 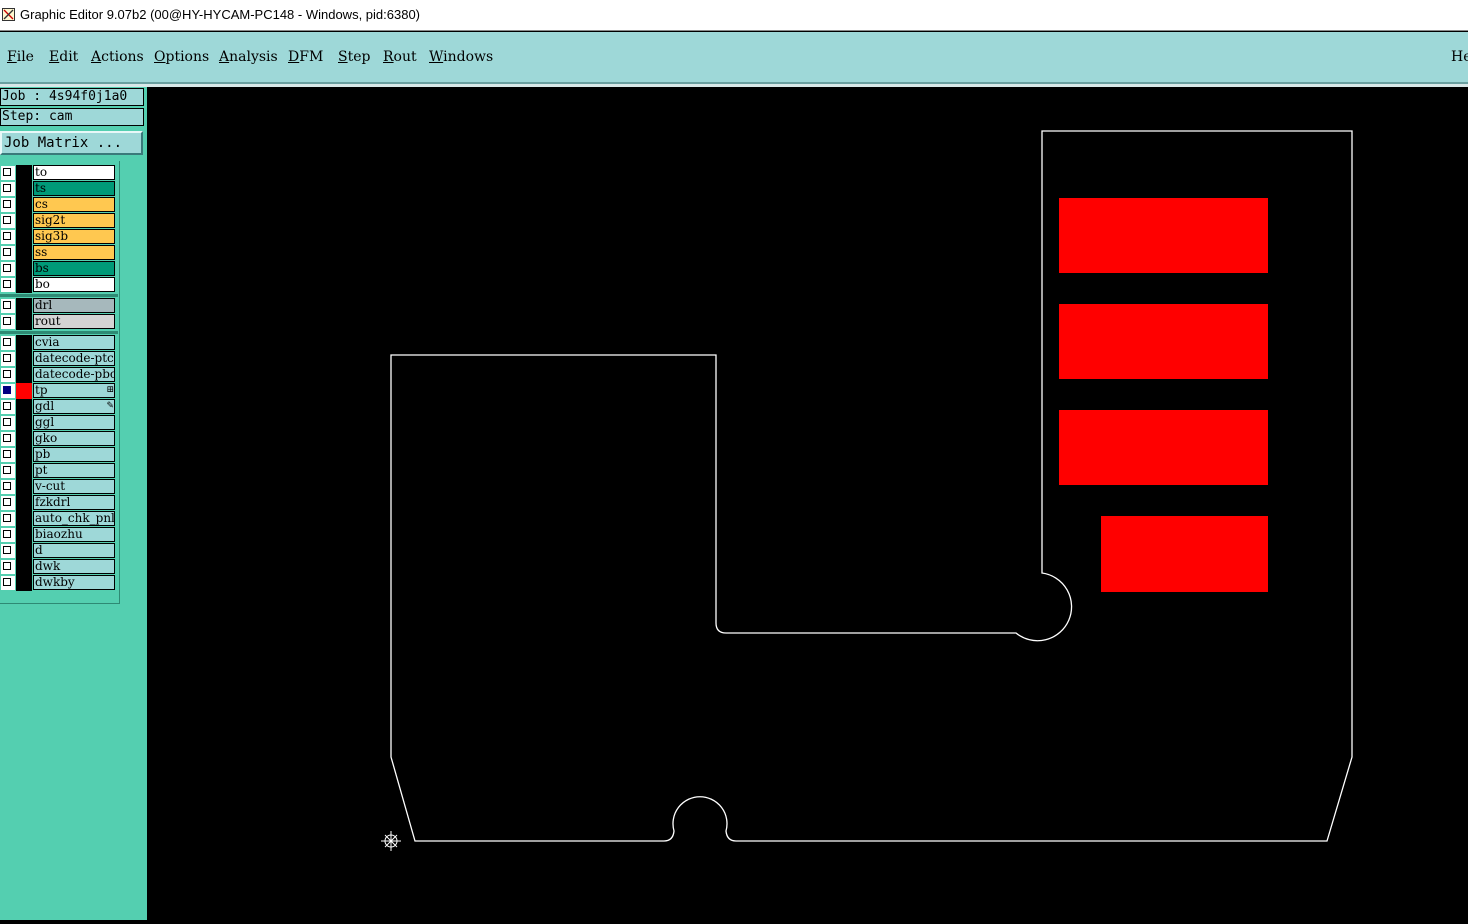 I want to click on layer-row-datecode-pbc: datecode-pbc, so click(x=58, y=375).